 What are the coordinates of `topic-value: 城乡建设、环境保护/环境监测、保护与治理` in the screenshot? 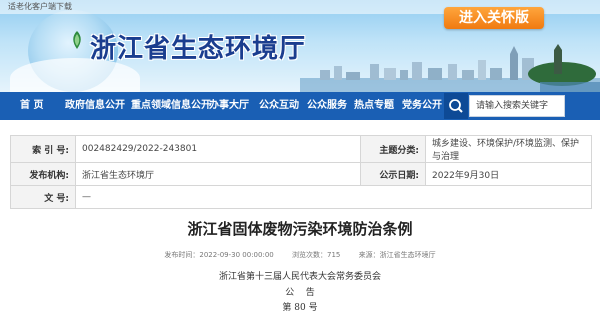 It's located at (508, 149).